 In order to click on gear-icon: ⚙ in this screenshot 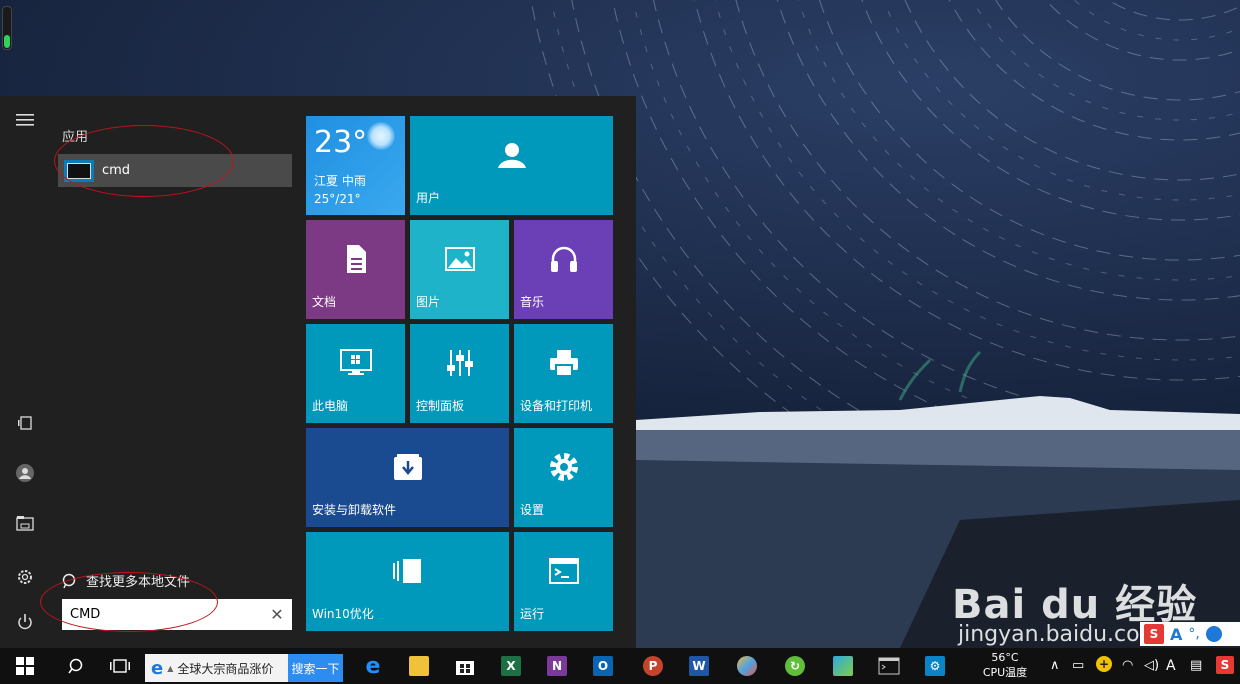, I will do `click(935, 666)`.